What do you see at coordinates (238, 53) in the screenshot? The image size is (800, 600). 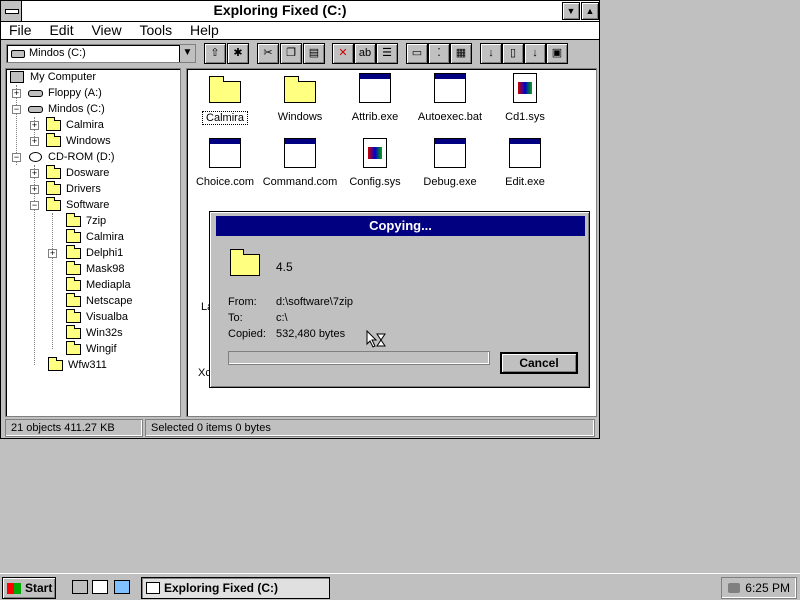 I see `new-folder-button: ✱` at bounding box center [238, 53].